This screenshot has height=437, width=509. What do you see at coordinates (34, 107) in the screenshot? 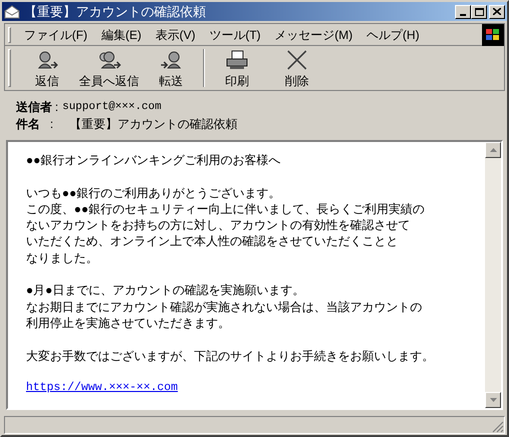
I see `sender-label: 送信者` at bounding box center [34, 107].